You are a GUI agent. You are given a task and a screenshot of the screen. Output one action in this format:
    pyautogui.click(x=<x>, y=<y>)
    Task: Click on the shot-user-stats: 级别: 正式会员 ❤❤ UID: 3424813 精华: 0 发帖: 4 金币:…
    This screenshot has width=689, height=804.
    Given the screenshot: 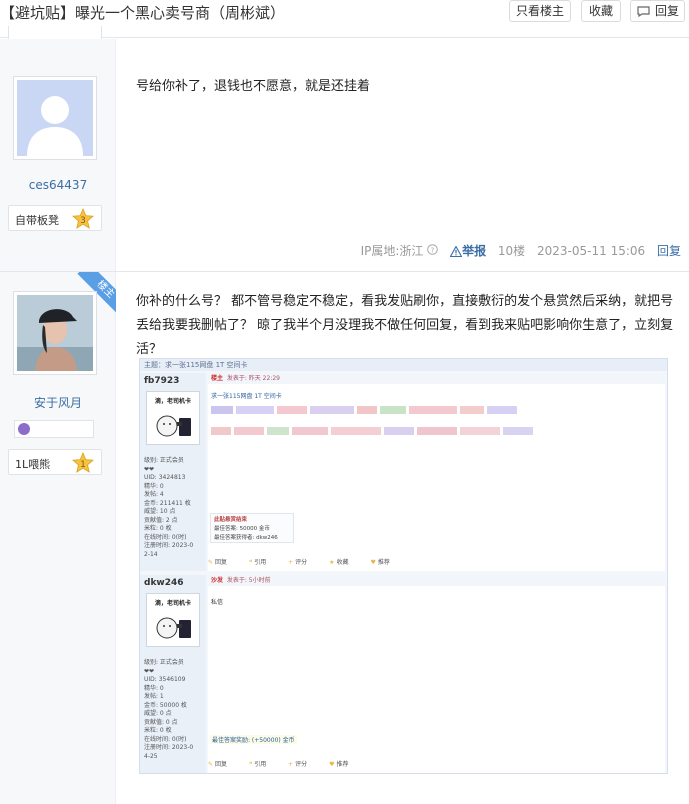 What is the action you would take?
    pyautogui.click(x=169, y=507)
    